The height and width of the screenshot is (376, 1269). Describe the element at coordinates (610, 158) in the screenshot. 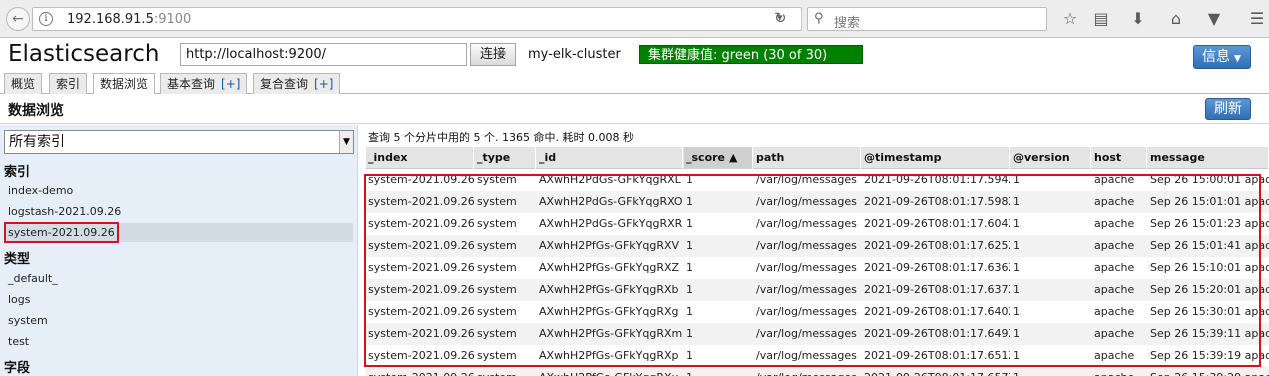

I see `column-header-id: _id` at that location.